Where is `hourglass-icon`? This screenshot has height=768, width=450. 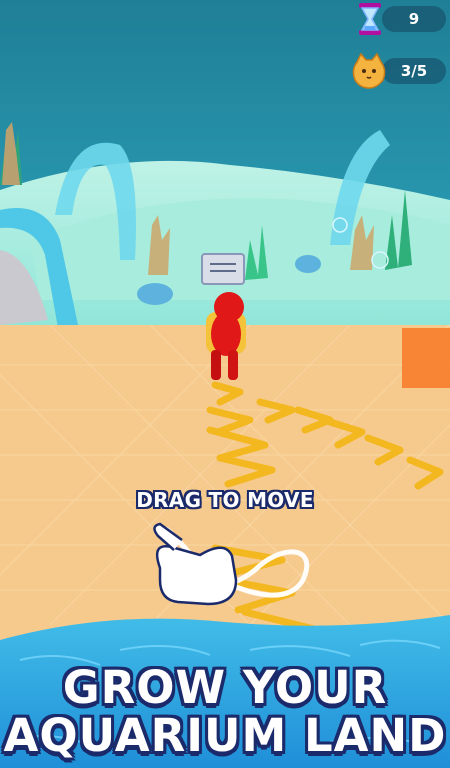
hourglass-icon is located at coordinates (370, 19).